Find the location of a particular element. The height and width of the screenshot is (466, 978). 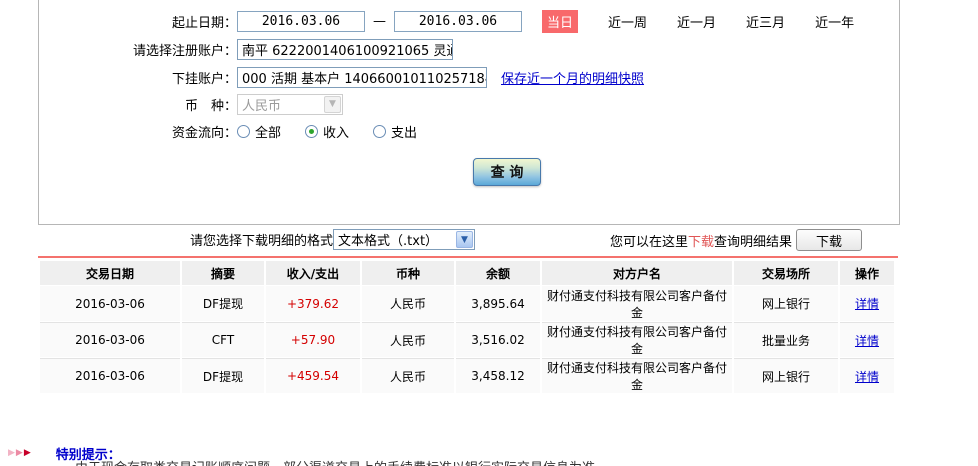

col-header-summary: 摘要 is located at coordinates (223, 273).